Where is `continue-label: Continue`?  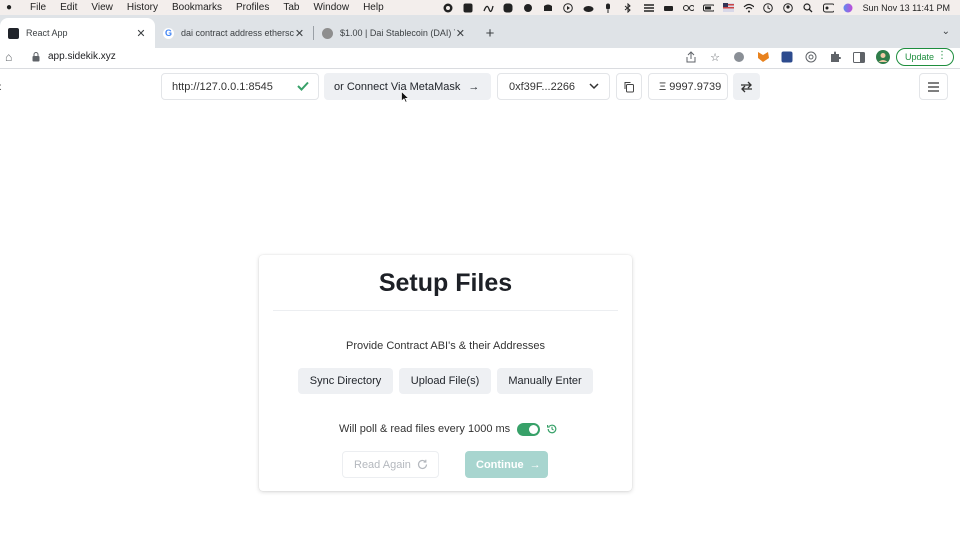 continue-label: Continue is located at coordinates (500, 464).